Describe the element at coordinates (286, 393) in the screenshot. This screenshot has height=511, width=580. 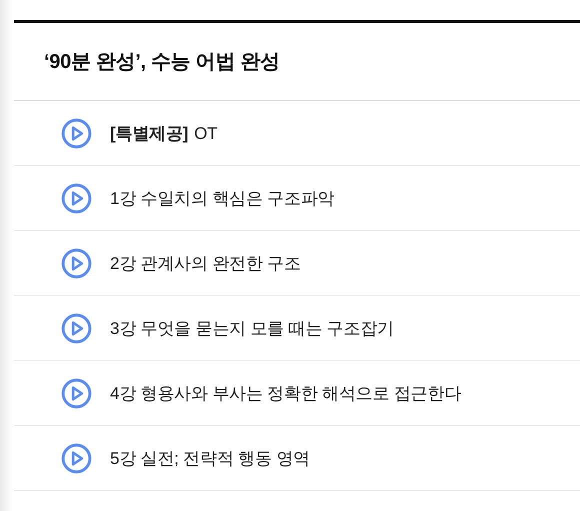
I see `lecture-title: 4강 형용사와 부사는 정확한 해석으로 접근한다` at that location.